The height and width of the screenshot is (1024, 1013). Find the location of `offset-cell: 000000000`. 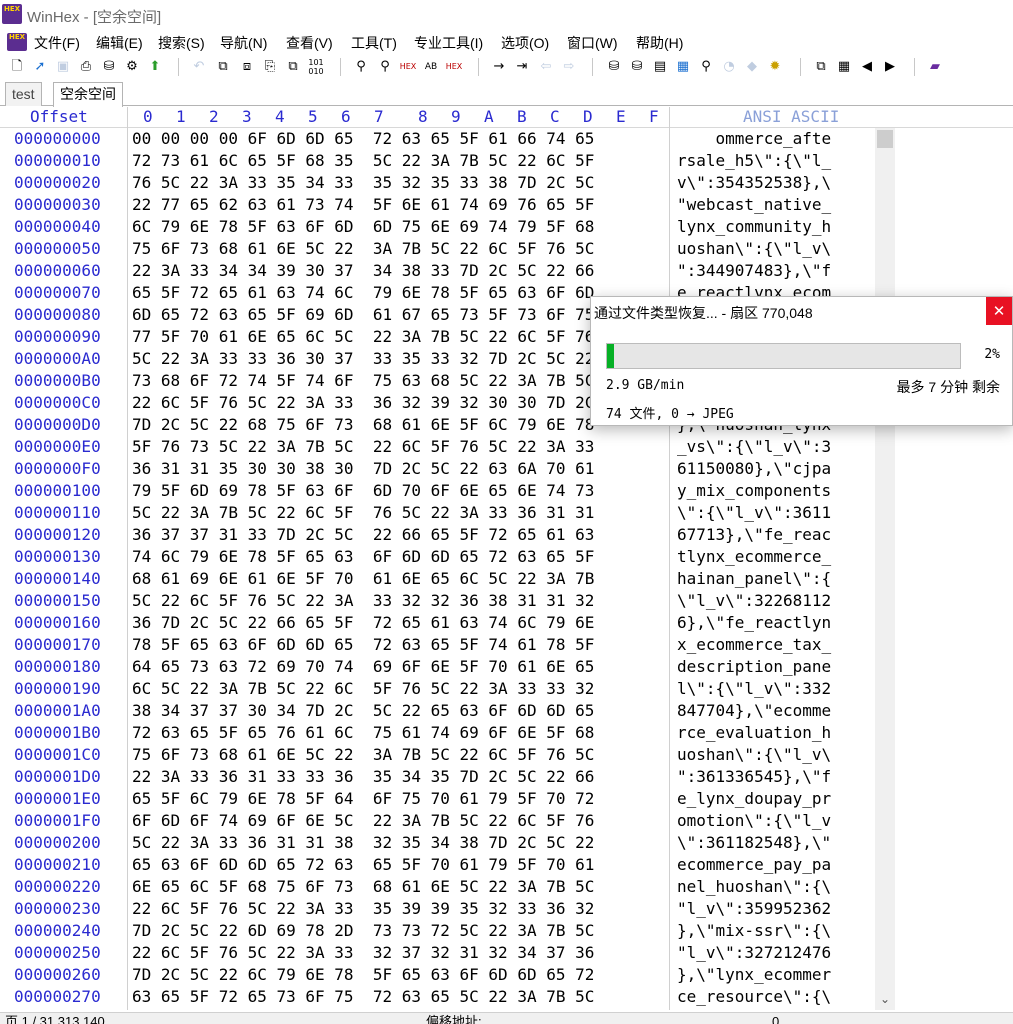

offset-cell: 000000000 is located at coordinates (57, 139).